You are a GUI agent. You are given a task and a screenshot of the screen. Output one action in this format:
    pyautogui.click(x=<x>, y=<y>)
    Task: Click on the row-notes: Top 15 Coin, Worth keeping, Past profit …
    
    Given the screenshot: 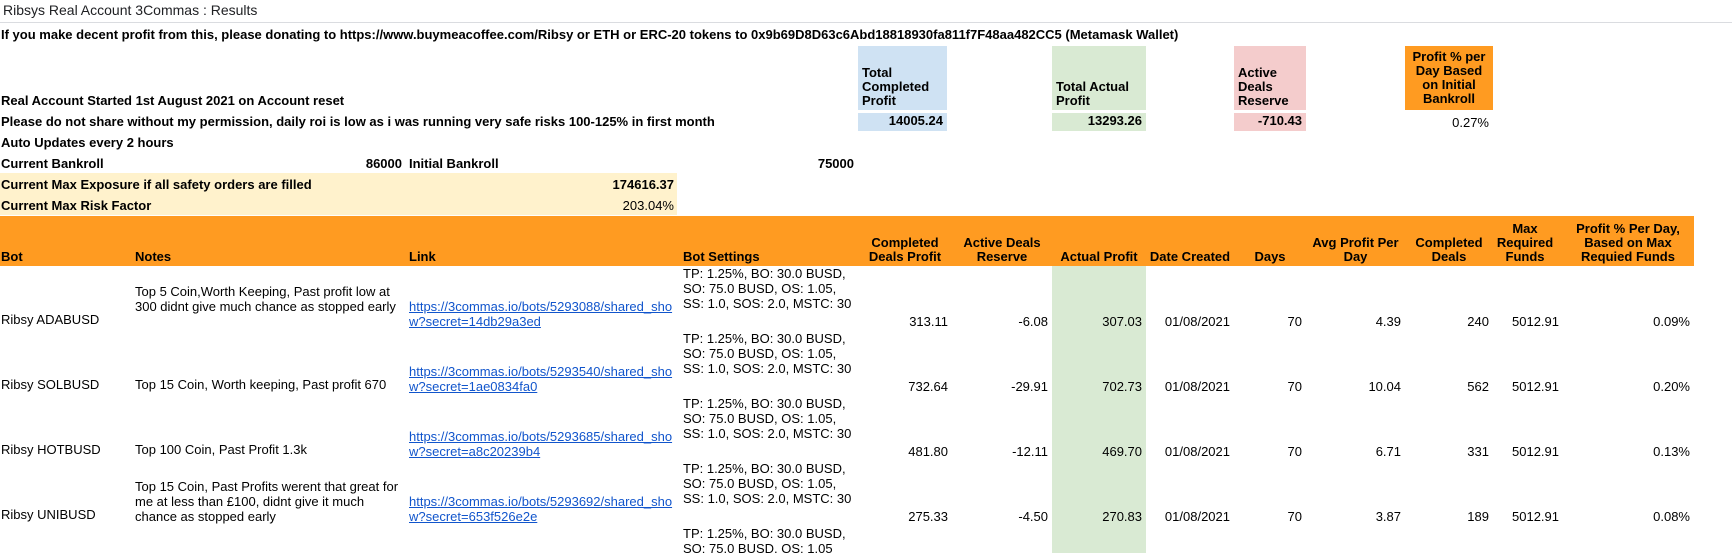 What is the action you would take?
    pyautogui.click(x=261, y=384)
    